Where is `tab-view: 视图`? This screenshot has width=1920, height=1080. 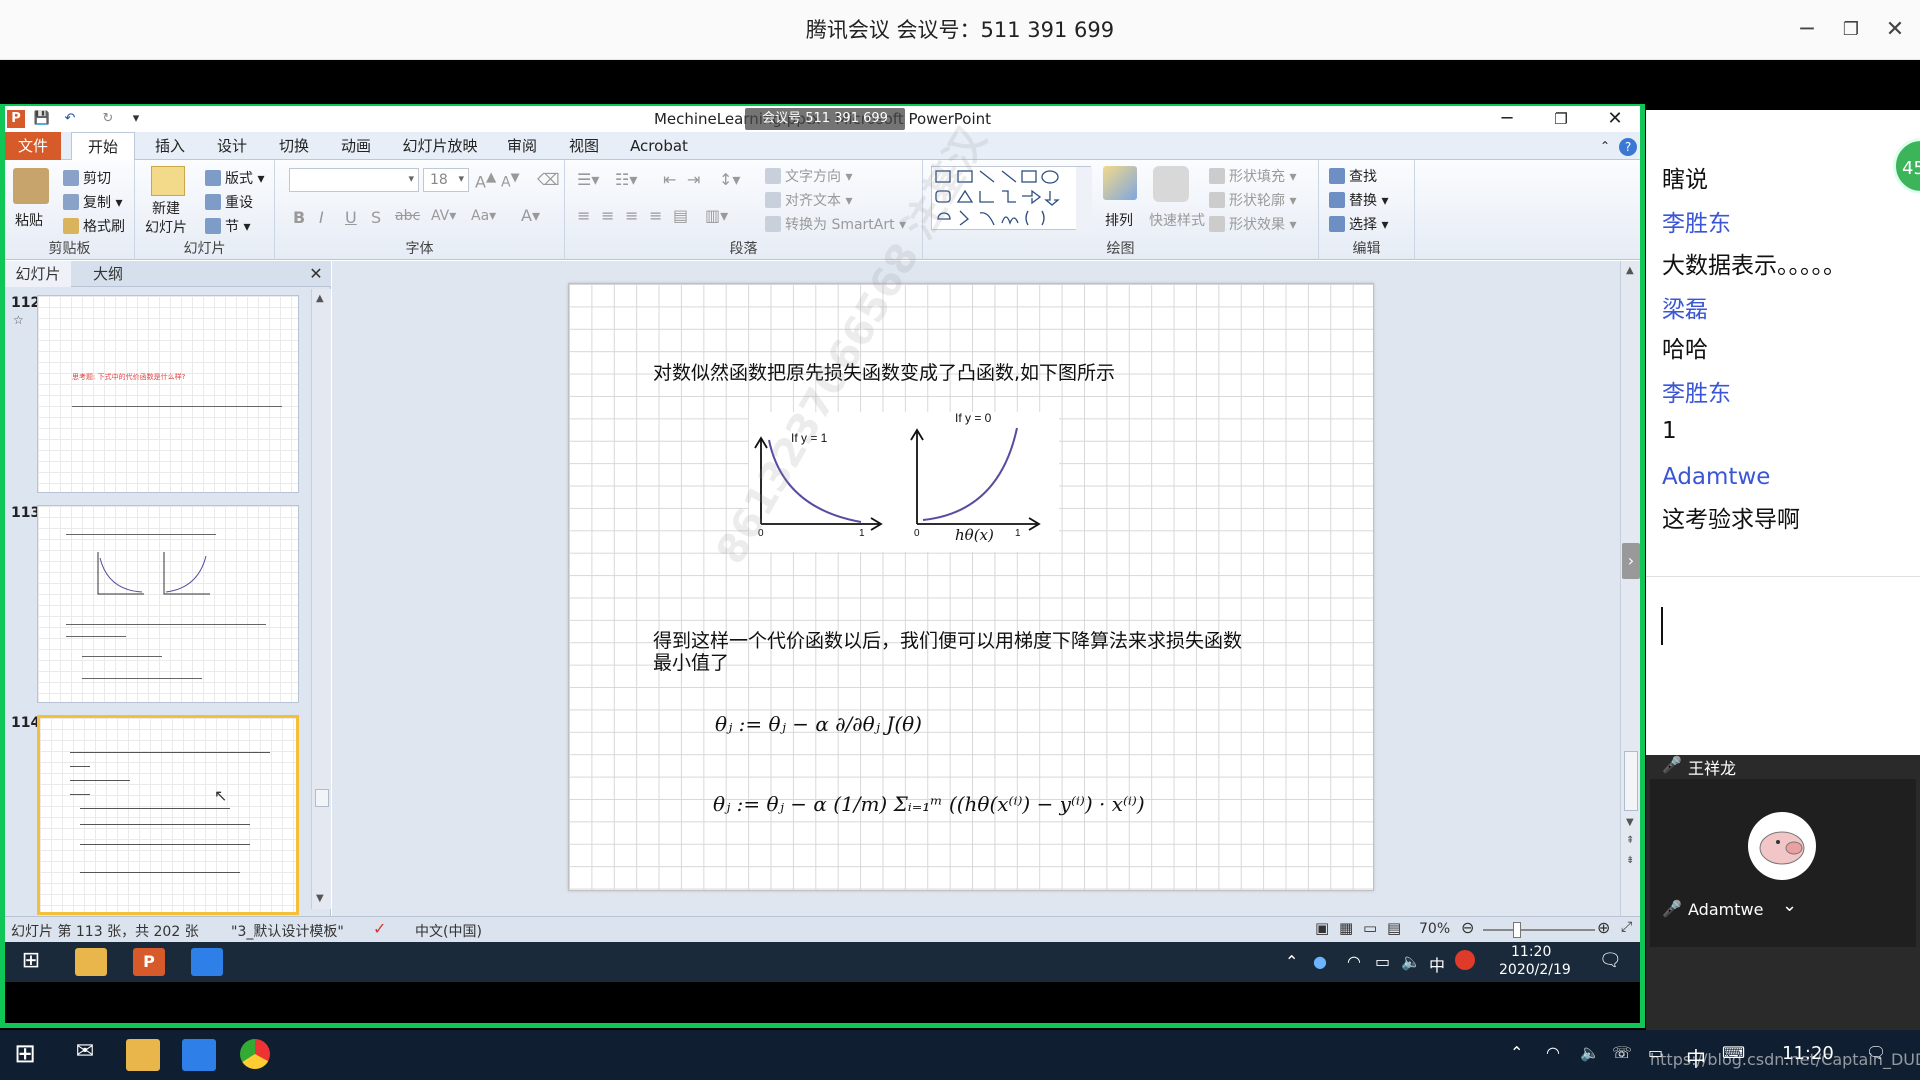 tab-view: 视图 is located at coordinates (584, 146).